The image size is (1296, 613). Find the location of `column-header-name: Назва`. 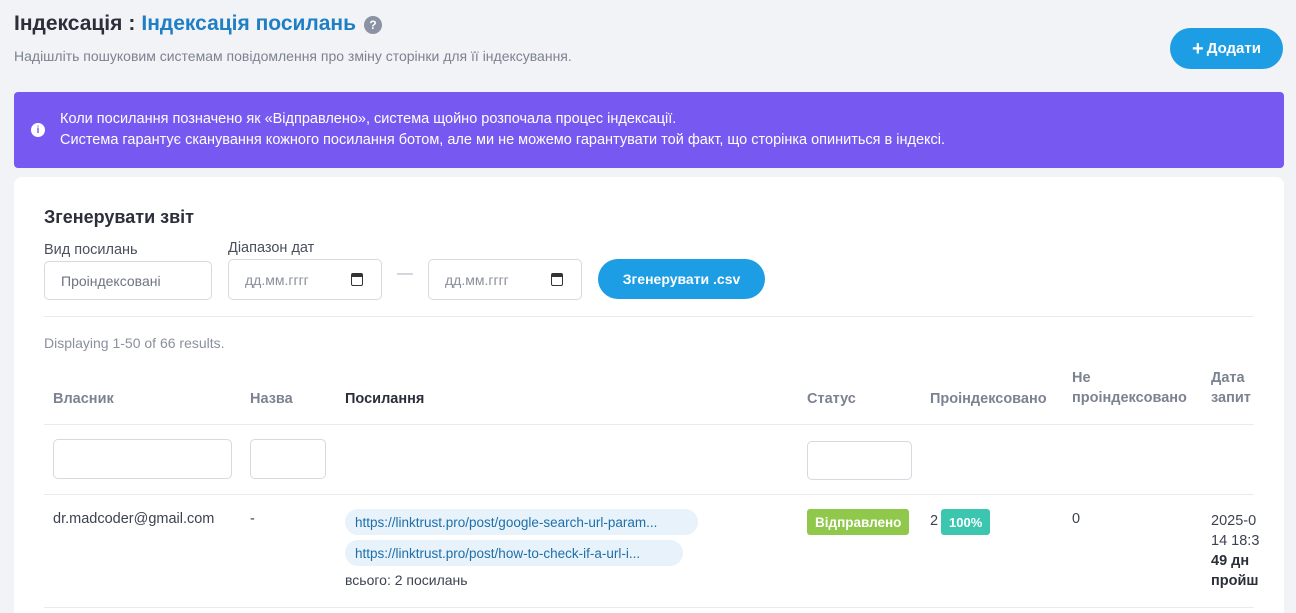

column-header-name: Назва is located at coordinates (271, 399).